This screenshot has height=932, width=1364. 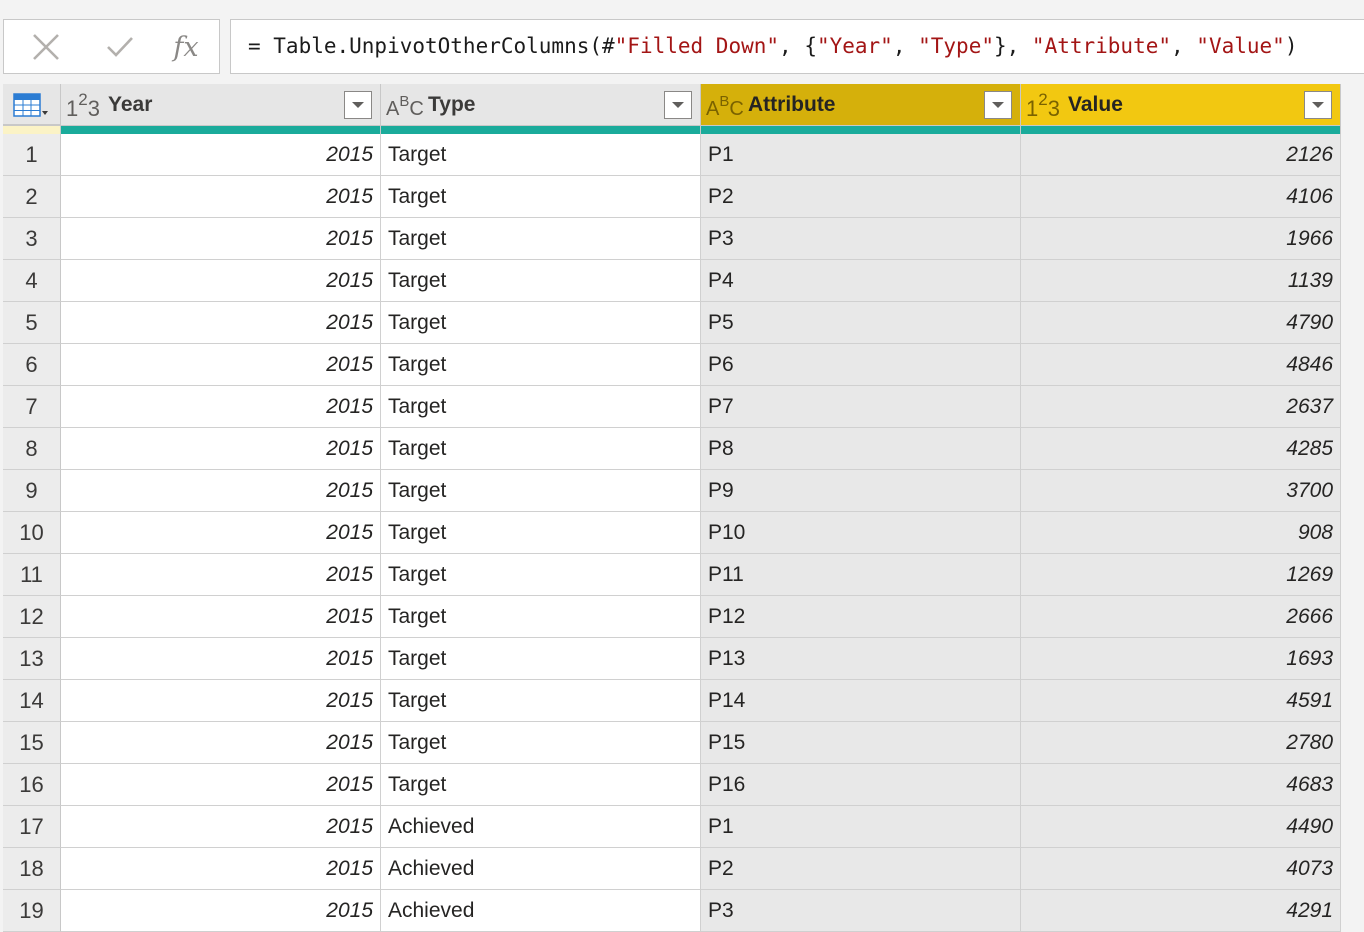 What do you see at coordinates (32, 575) in the screenshot?
I see `row-number: 11` at bounding box center [32, 575].